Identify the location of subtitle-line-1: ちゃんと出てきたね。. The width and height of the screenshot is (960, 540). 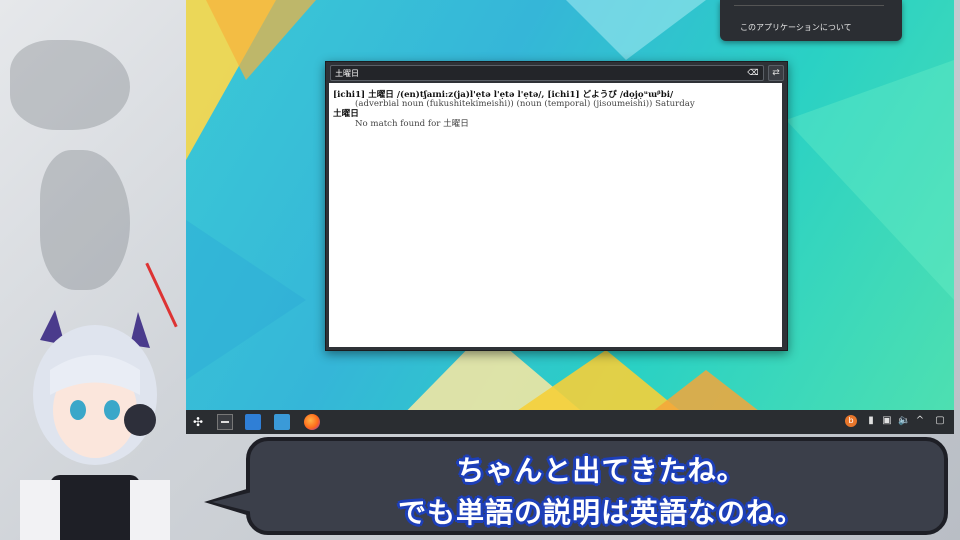
(601, 470).